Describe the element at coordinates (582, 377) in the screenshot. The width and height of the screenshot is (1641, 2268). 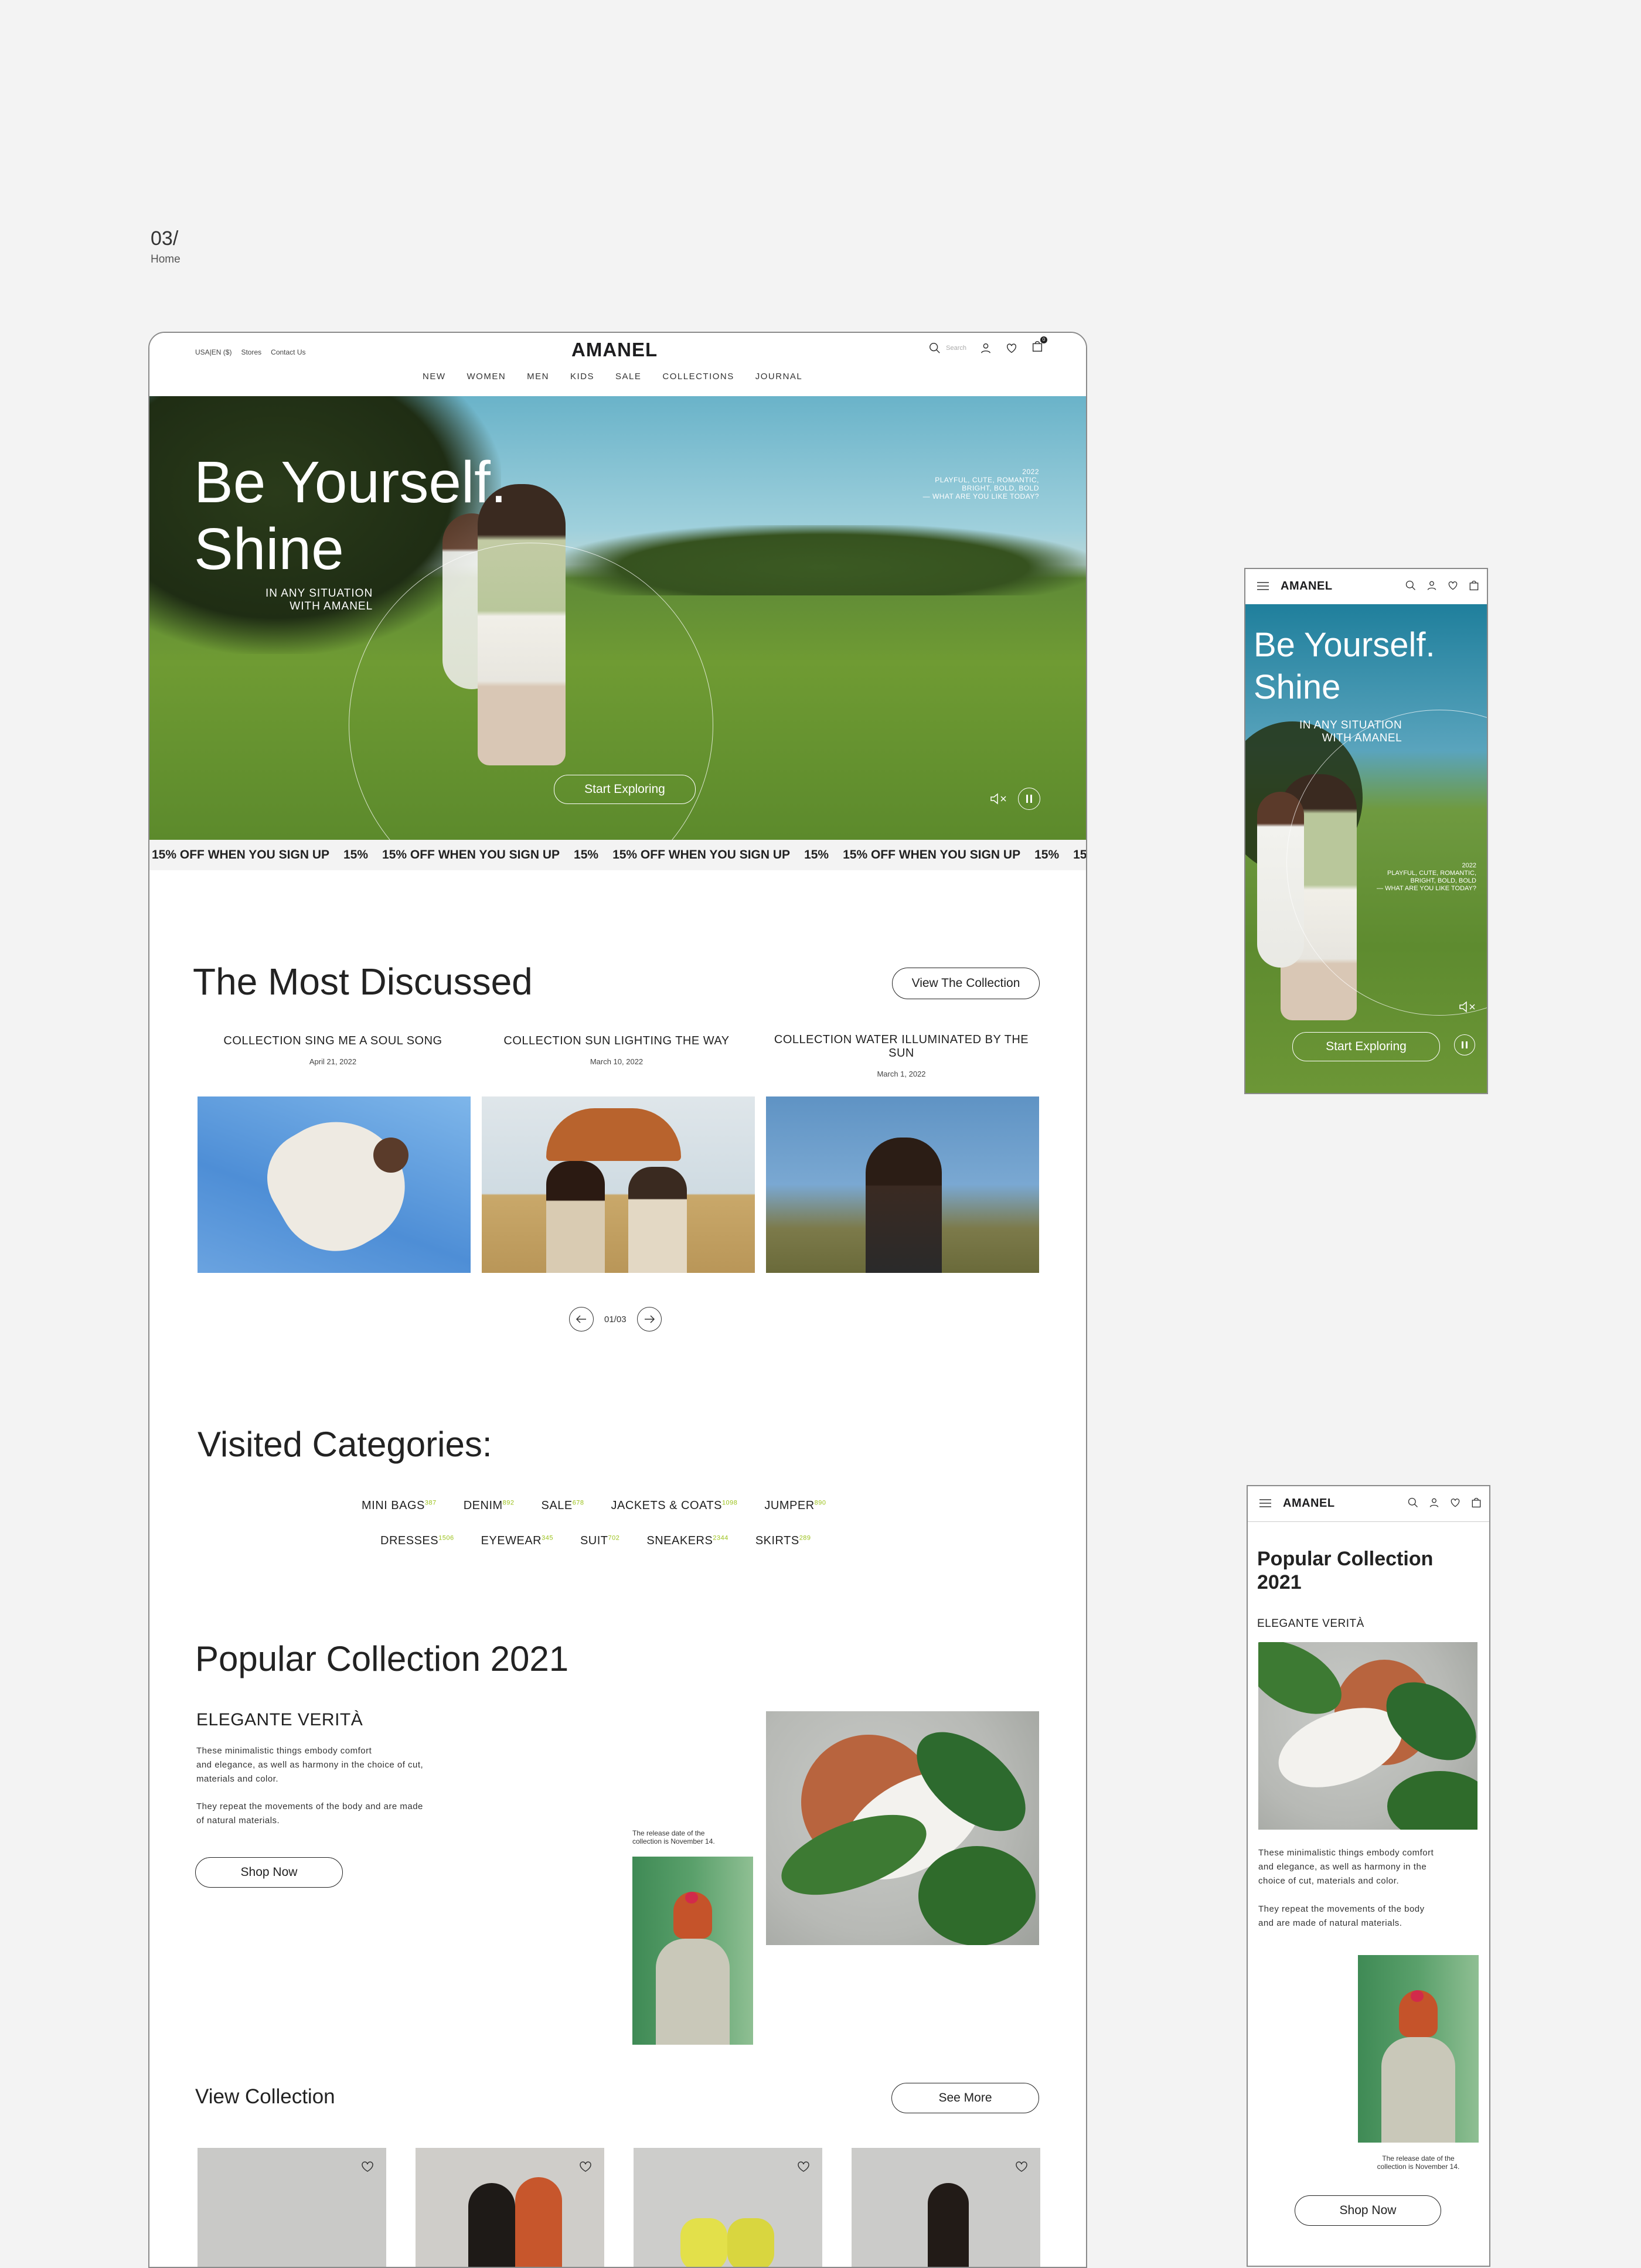
I see `nav-kids: KIDS` at that location.